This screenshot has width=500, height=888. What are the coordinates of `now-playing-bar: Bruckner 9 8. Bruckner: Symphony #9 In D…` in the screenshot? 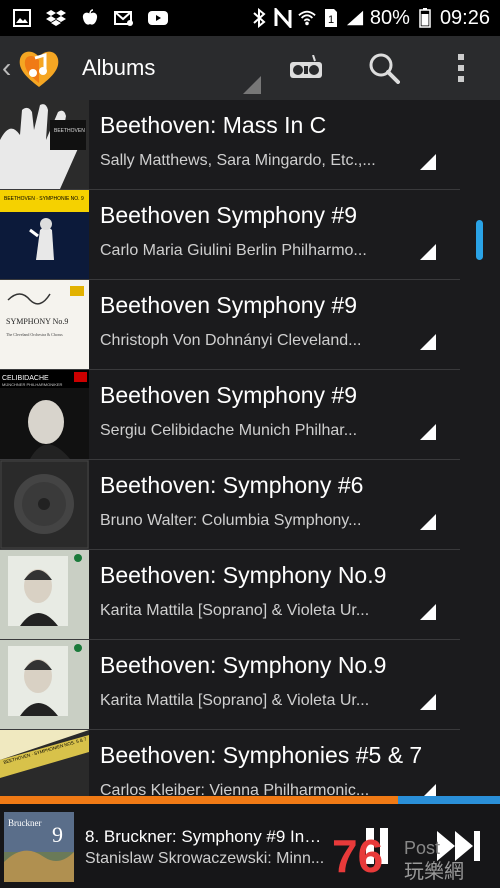 It's located at (250, 846).